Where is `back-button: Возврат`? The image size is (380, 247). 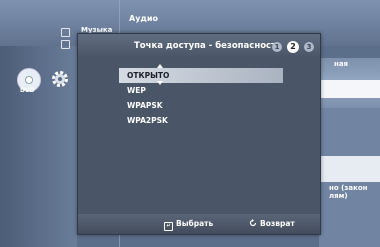 back-button: Возврат is located at coordinates (272, 223).